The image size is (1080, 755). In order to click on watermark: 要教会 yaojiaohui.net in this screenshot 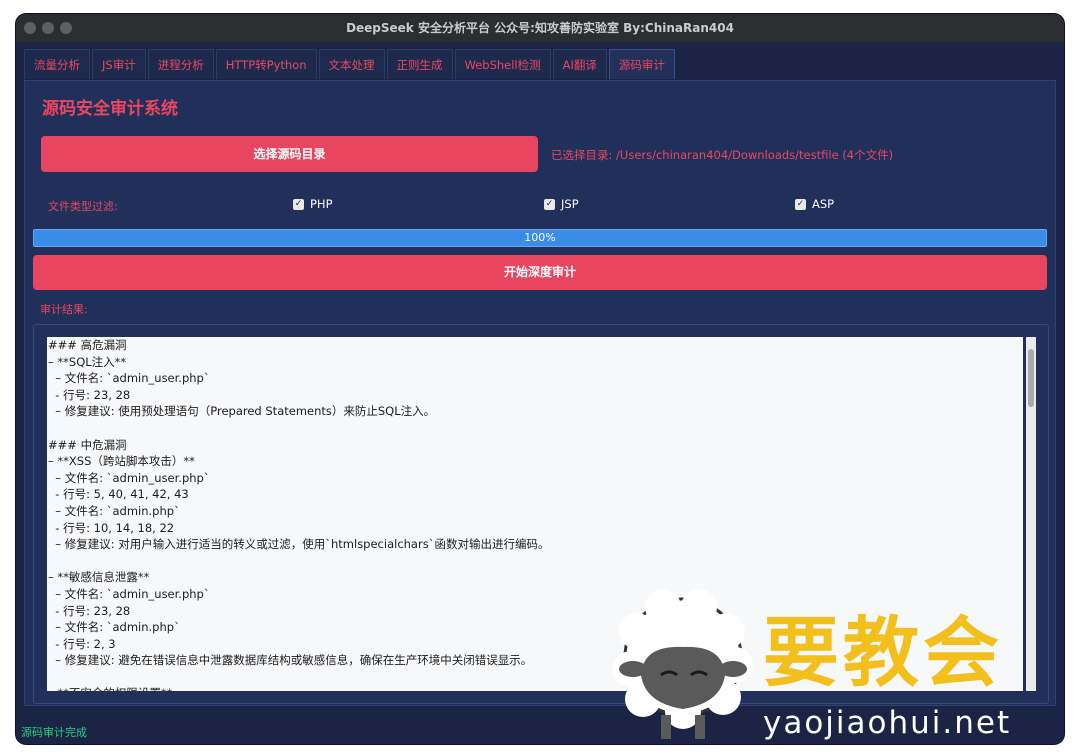, I will do `click(838, 667)`.